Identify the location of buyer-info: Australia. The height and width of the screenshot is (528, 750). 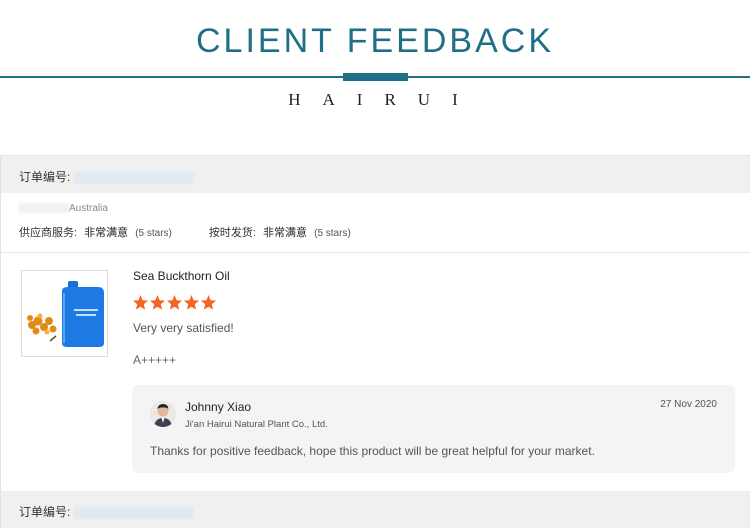
(63, 208).